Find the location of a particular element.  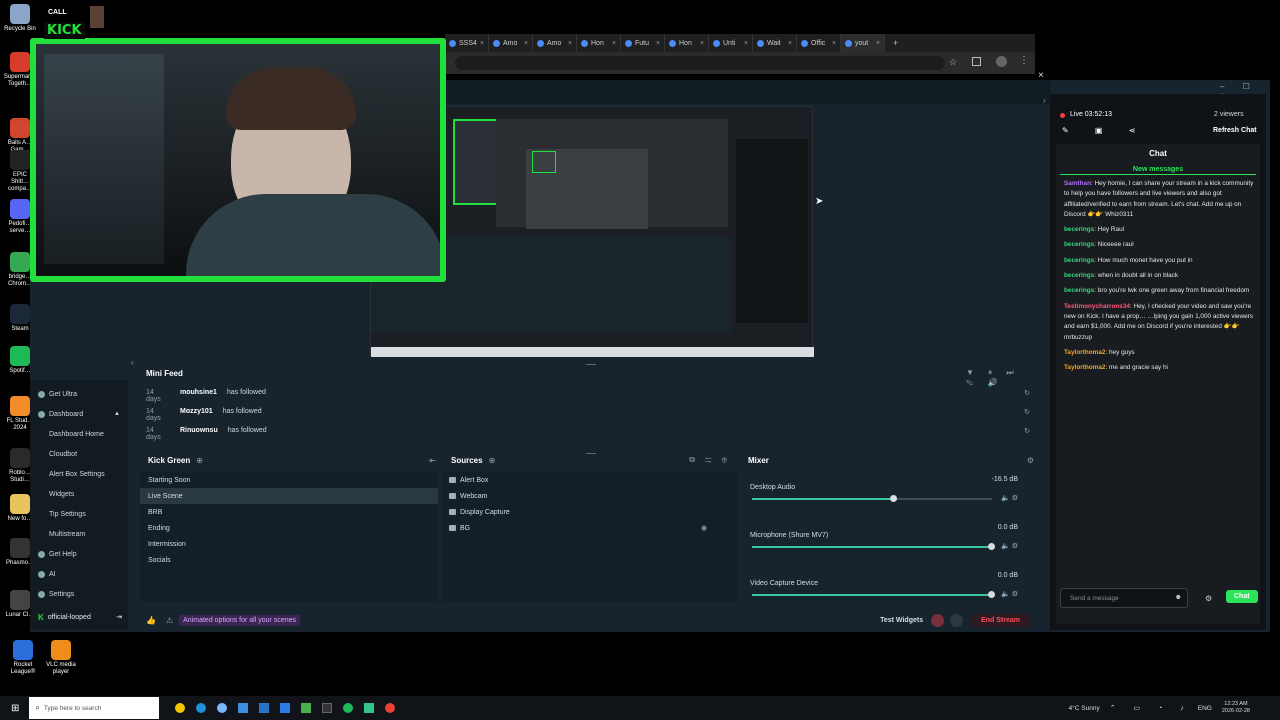

weather: 4°C Sunny is located at coordinates (1084, 708).